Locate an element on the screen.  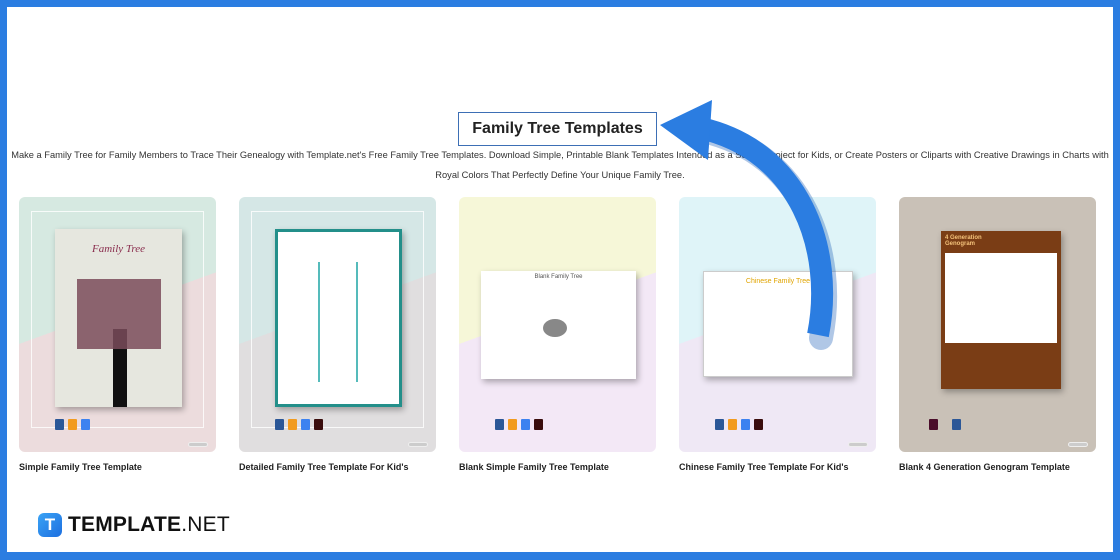
template-card: Family Tree is located at coordinates (117, 324).